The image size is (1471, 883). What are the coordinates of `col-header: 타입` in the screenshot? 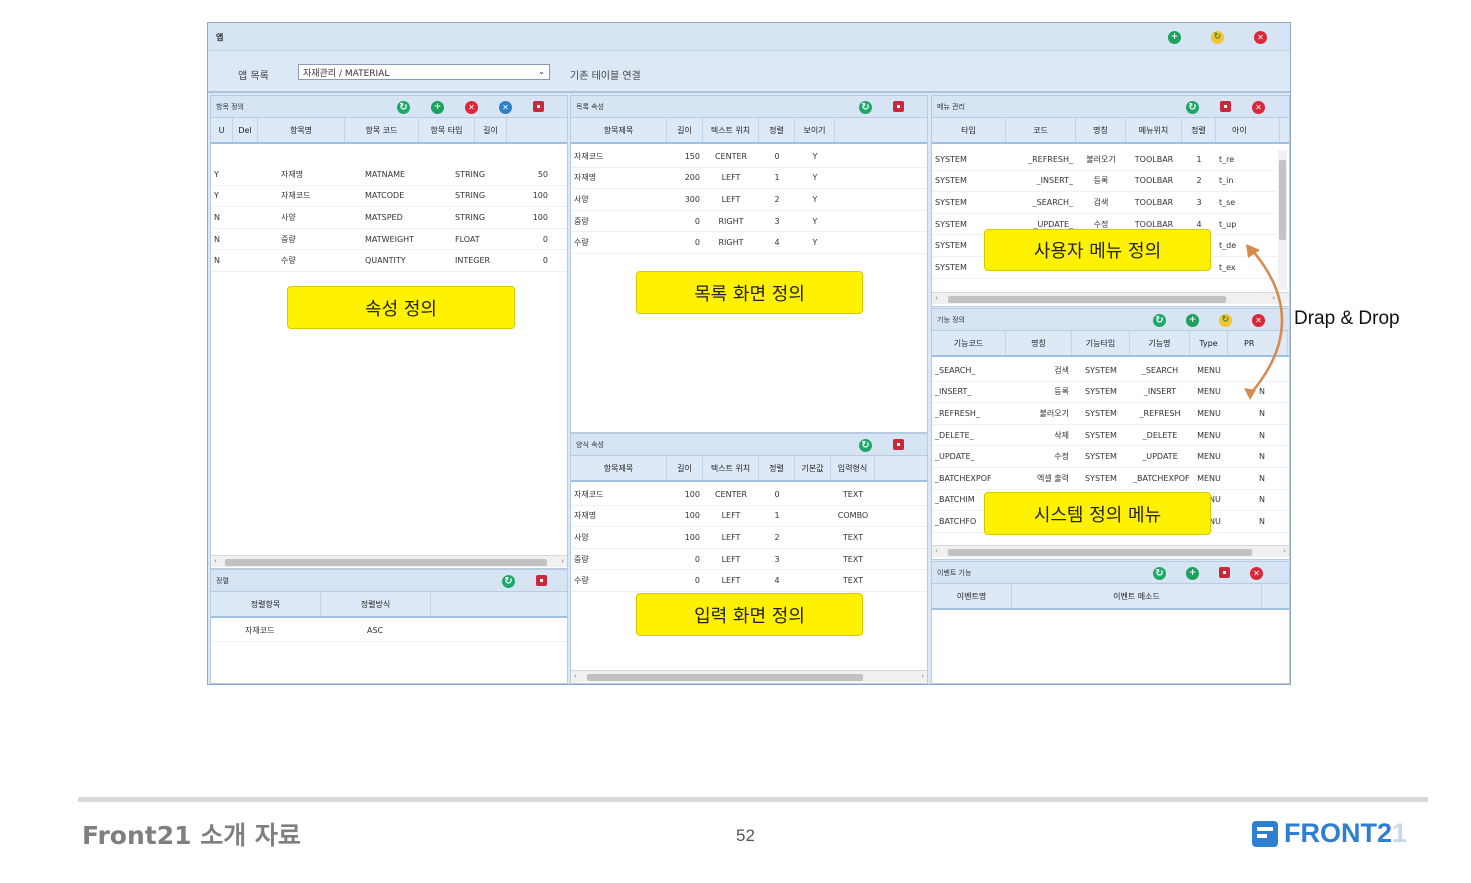 It's located at (969, 130).